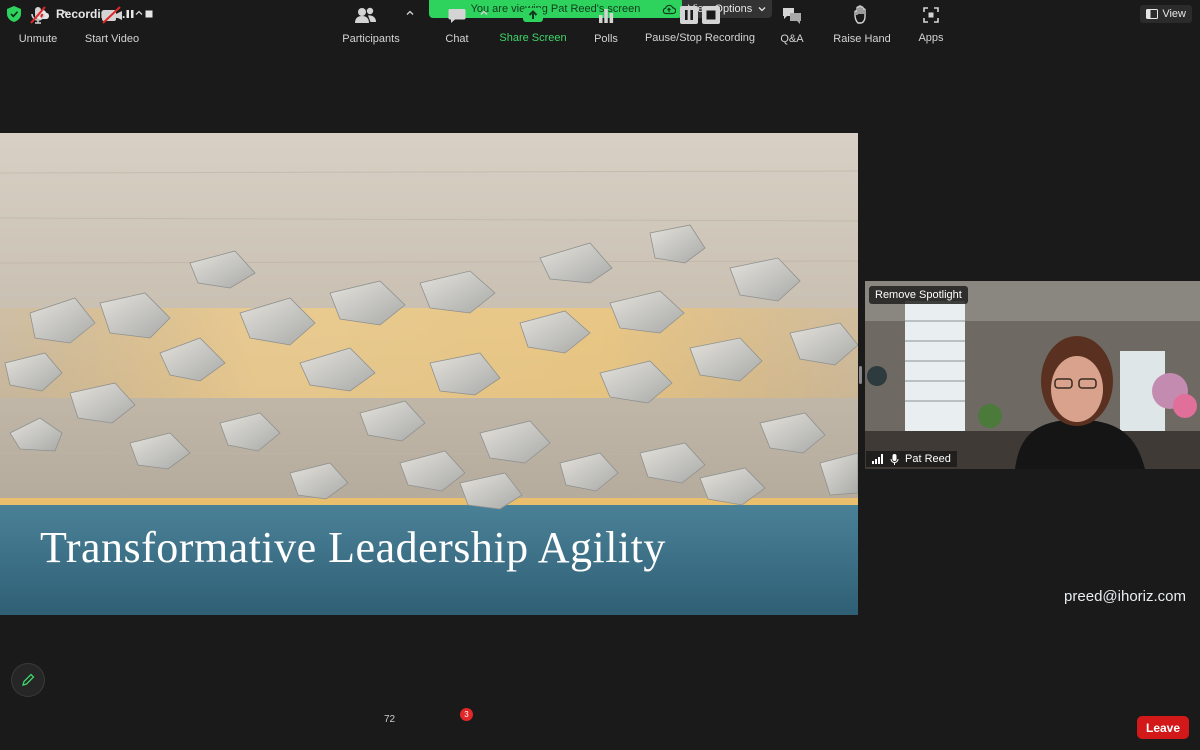 The width and height of the screenshot is (1200, 750). Describe the element at coordinates (466, 714) in the screenshot. I see `chat-unread-badge: 3` at that location.